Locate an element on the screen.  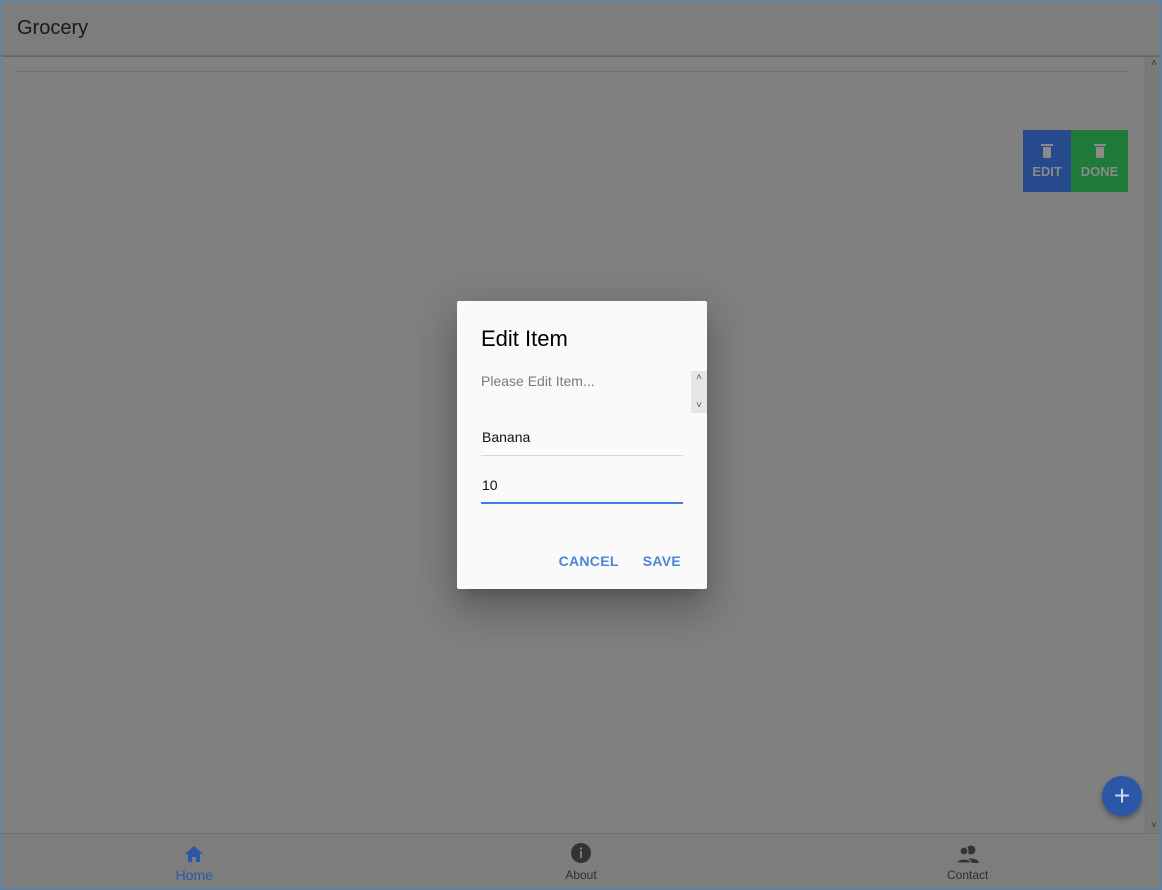
add-item-button: + is located at coordinates (1122, 796).